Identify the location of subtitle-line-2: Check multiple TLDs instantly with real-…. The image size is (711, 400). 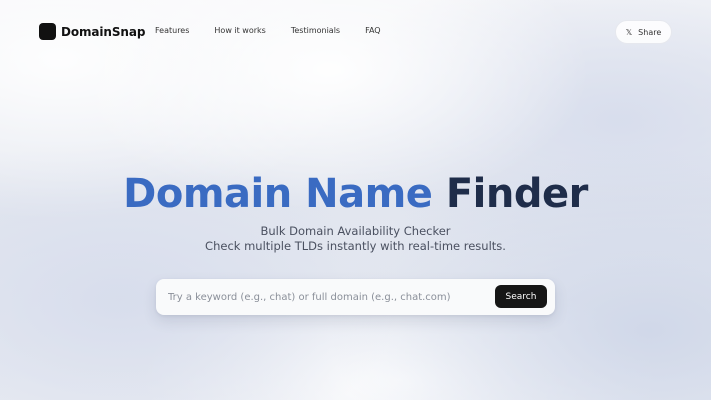
(355, 246).